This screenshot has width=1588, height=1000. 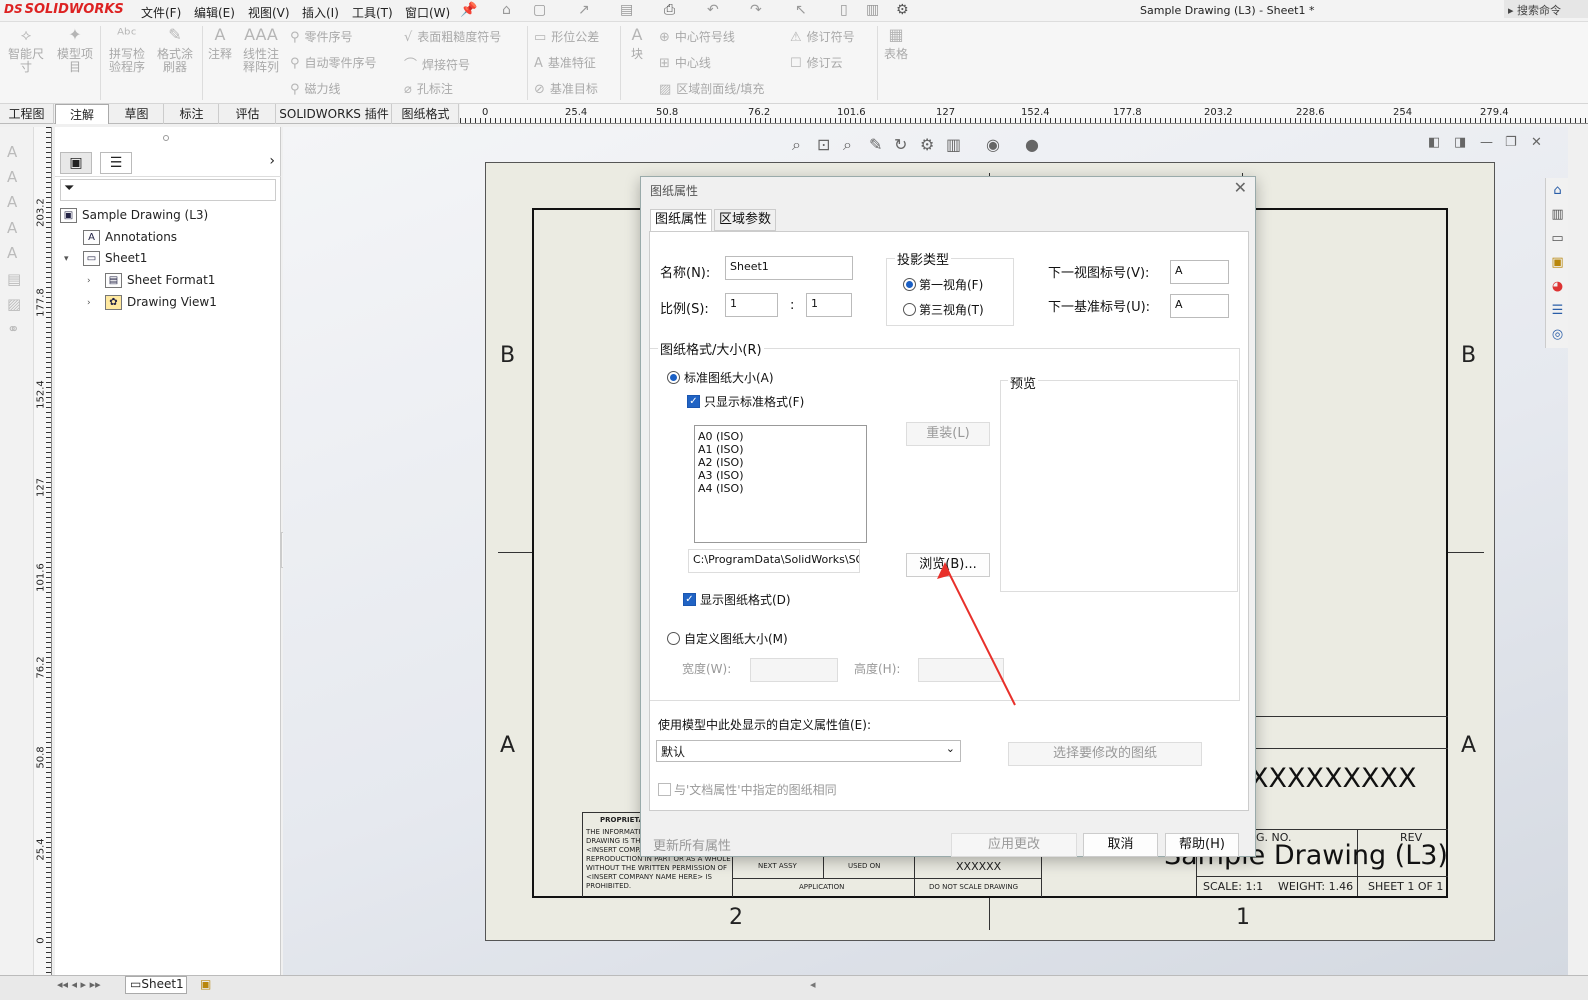 I want to click on tree-item-sheet1: ▭ Sheet1, so click(x=115, y=258).